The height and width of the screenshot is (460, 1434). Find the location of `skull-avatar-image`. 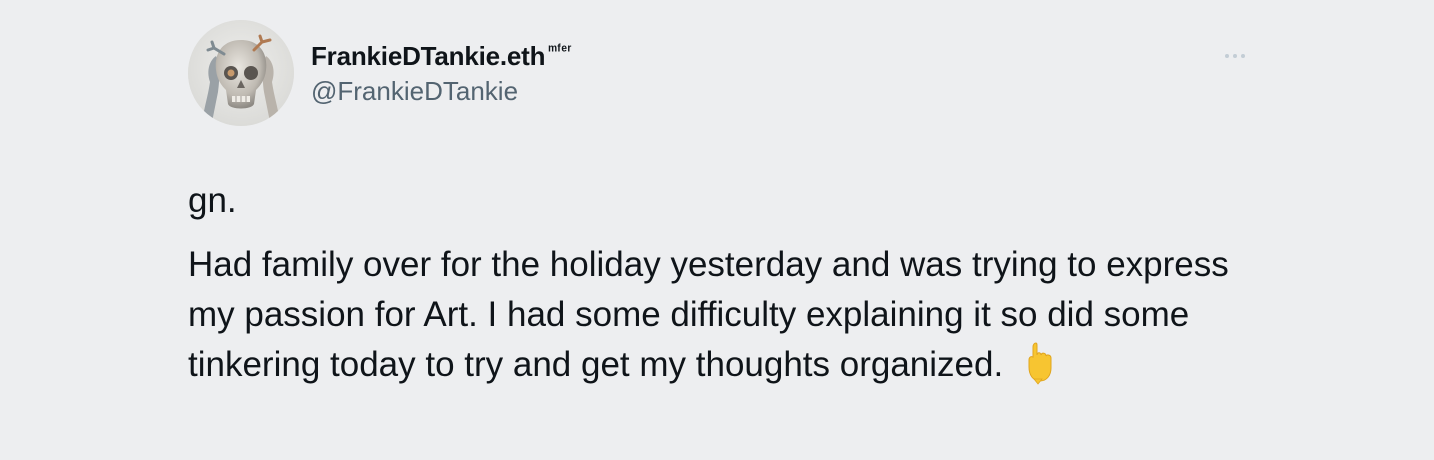

skull-avatar-image is located at coordinates (241, 73).